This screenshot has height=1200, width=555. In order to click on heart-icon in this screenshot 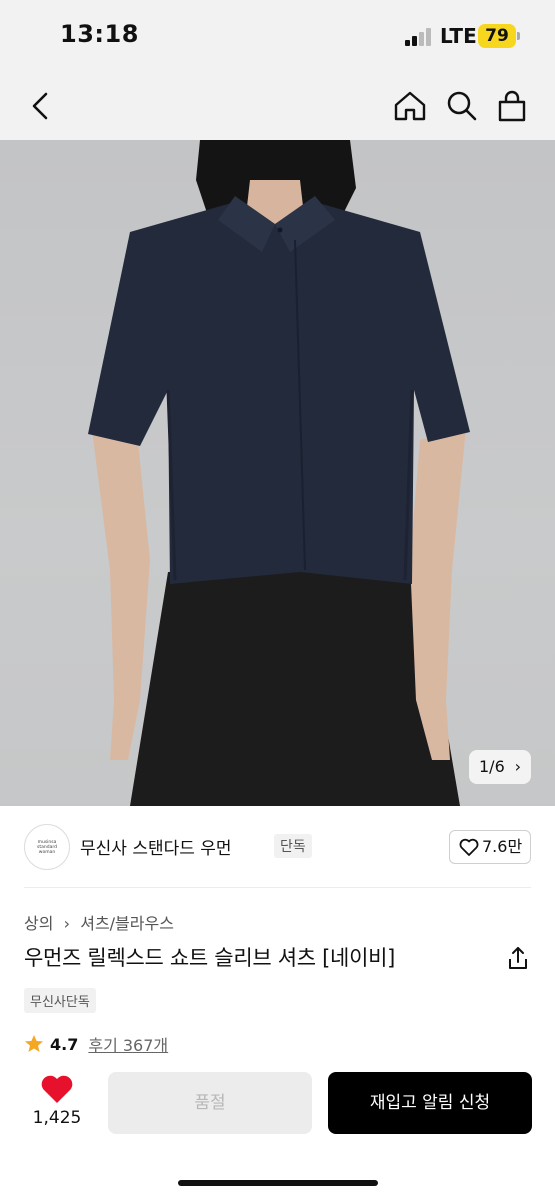, I will do `click(57, 1089)`.